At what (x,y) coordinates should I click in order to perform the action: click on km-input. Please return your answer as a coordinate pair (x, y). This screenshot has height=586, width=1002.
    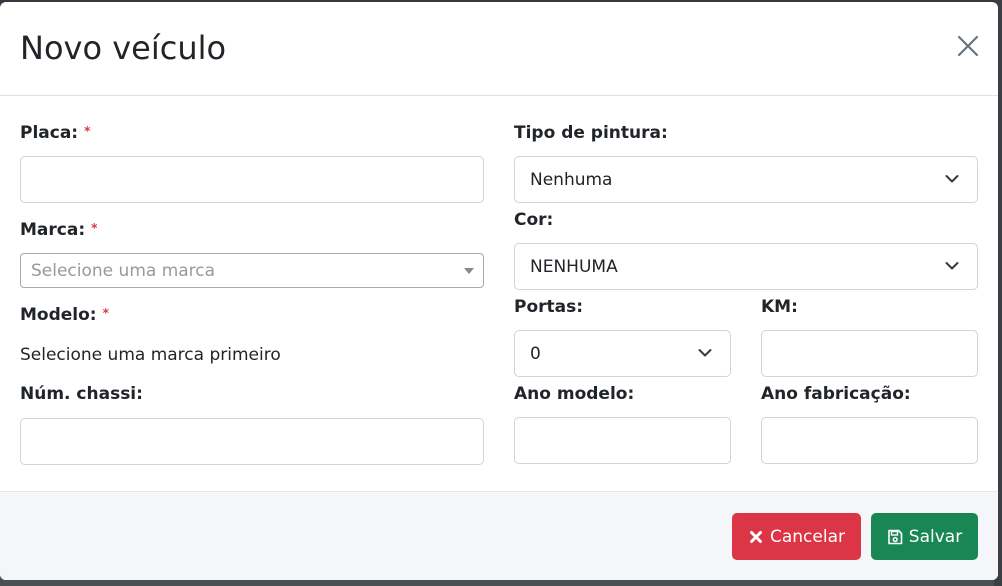
    Looking at the image, I should click on (869, 353).